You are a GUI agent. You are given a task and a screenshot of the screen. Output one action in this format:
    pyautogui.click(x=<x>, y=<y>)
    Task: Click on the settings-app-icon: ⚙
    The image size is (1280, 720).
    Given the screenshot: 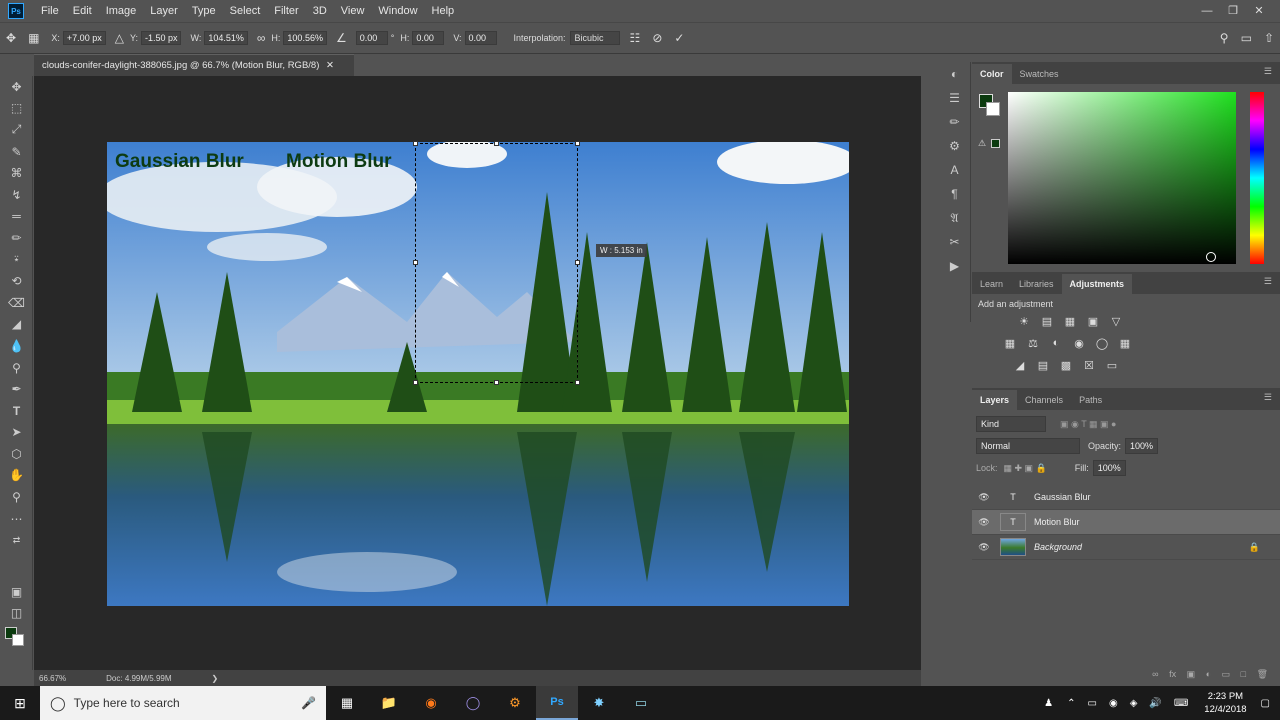 What is the action you would take?
    pyautogui.click(x=515, y=703)
    